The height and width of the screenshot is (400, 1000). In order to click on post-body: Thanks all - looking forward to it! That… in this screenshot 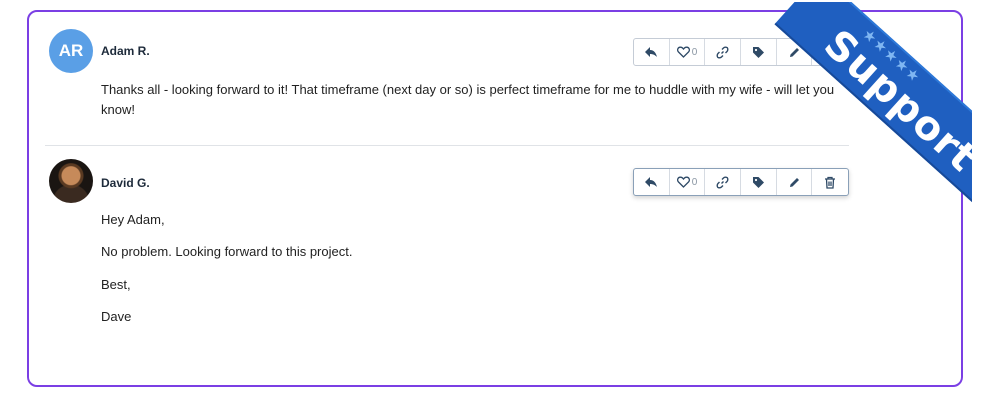, I will do `click(481, 100)`.